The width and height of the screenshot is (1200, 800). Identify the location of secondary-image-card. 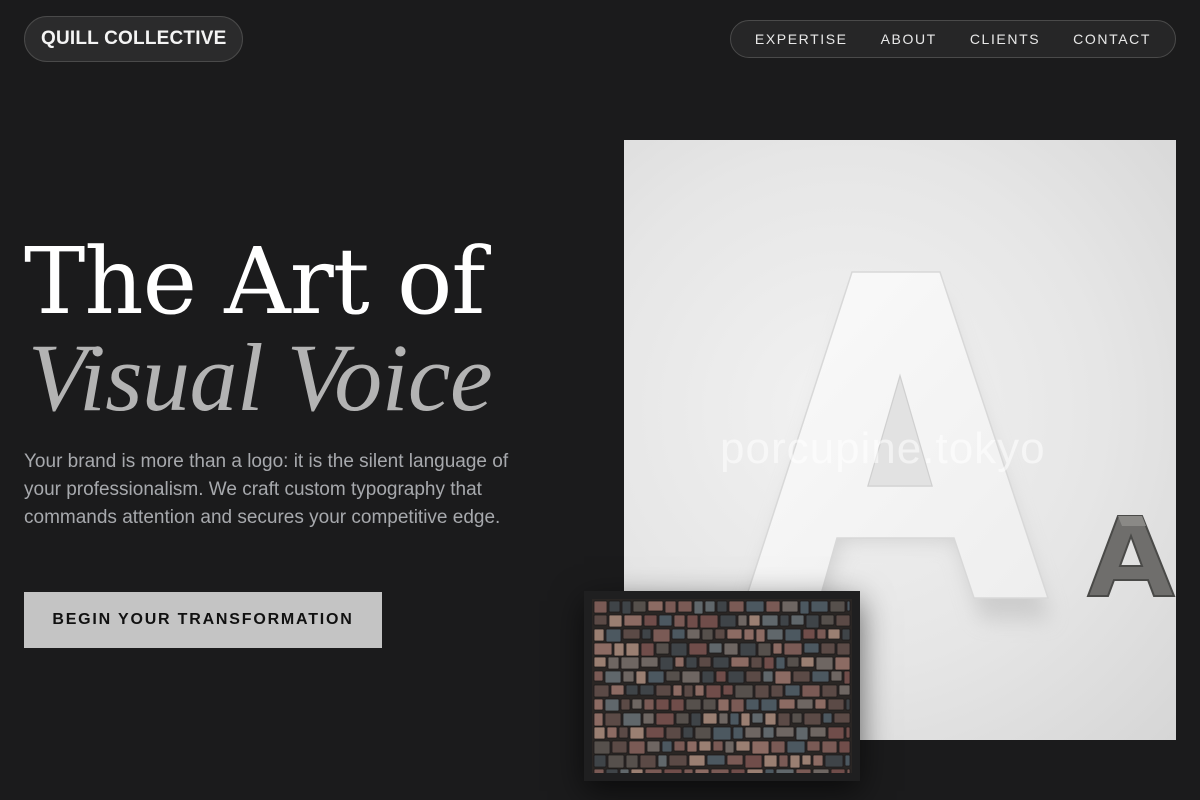
(722, 686).